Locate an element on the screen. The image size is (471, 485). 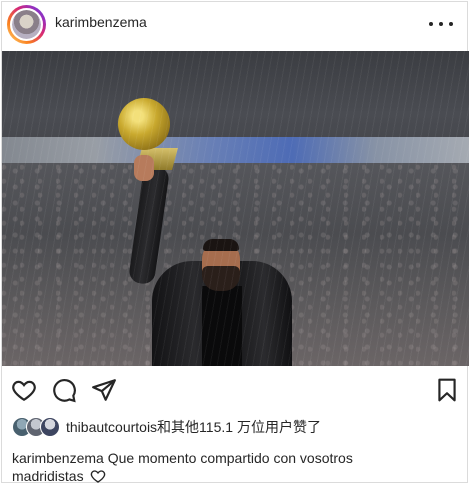
caption-username: karimbenzema is located at coordinates (58, 458).